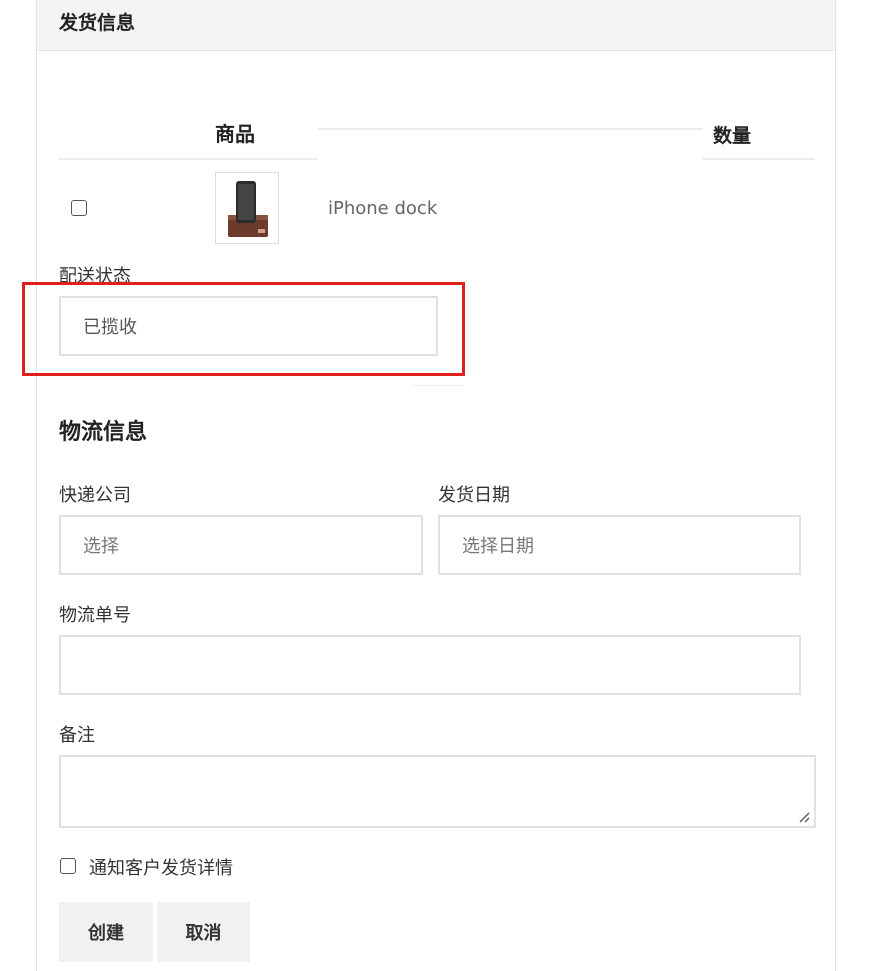  I want to click on ship-date-label: 发货日期, so click(474, 495).